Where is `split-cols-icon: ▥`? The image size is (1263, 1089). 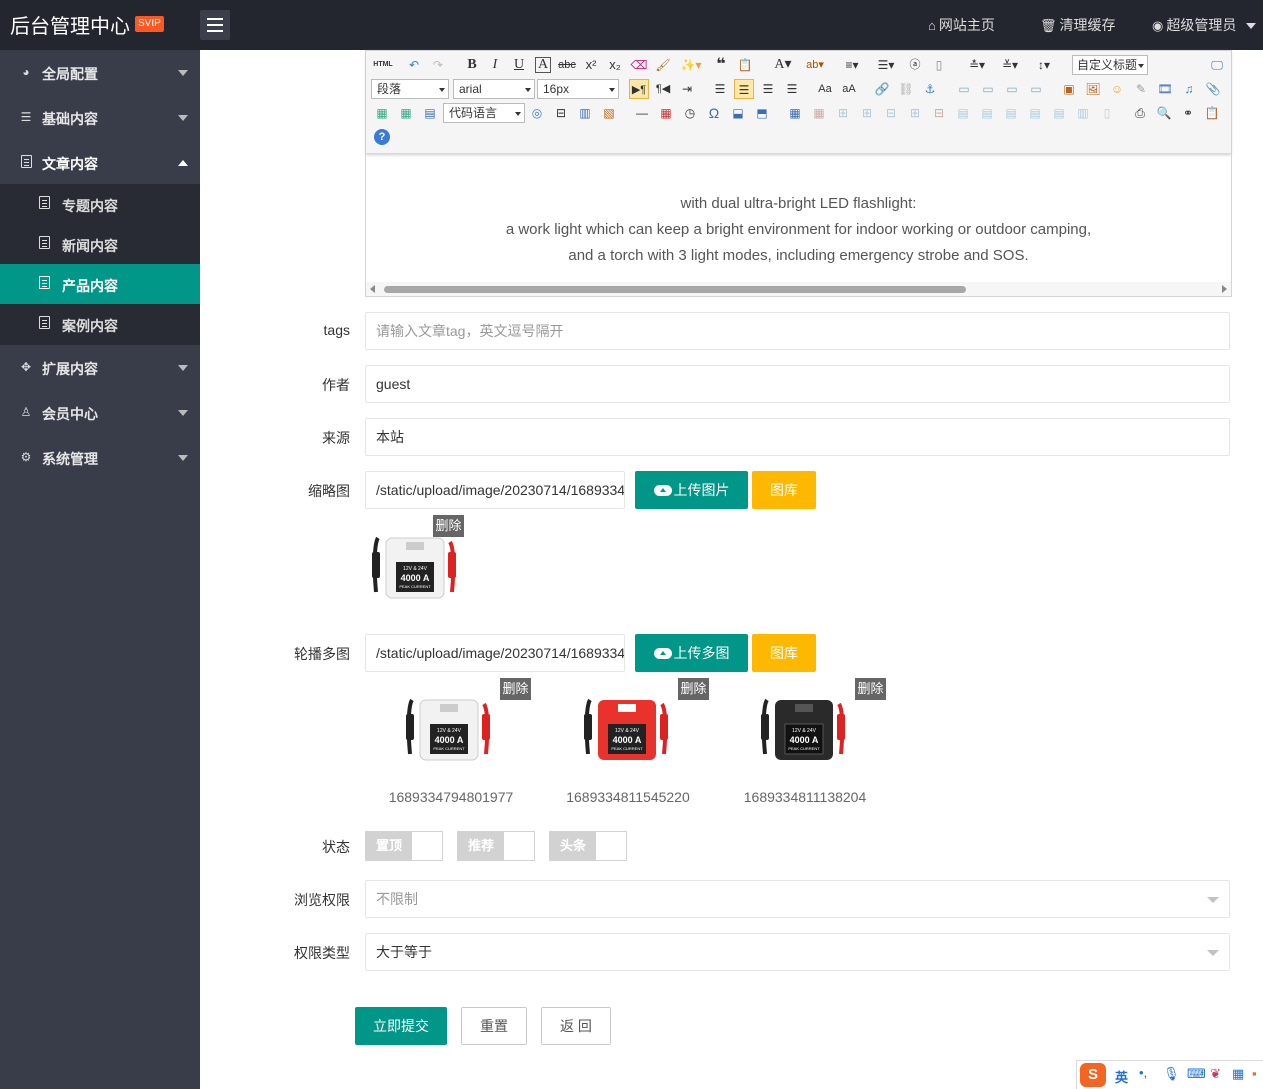 split-cols-icon: ▥ is located at coordinates (1083, 113).